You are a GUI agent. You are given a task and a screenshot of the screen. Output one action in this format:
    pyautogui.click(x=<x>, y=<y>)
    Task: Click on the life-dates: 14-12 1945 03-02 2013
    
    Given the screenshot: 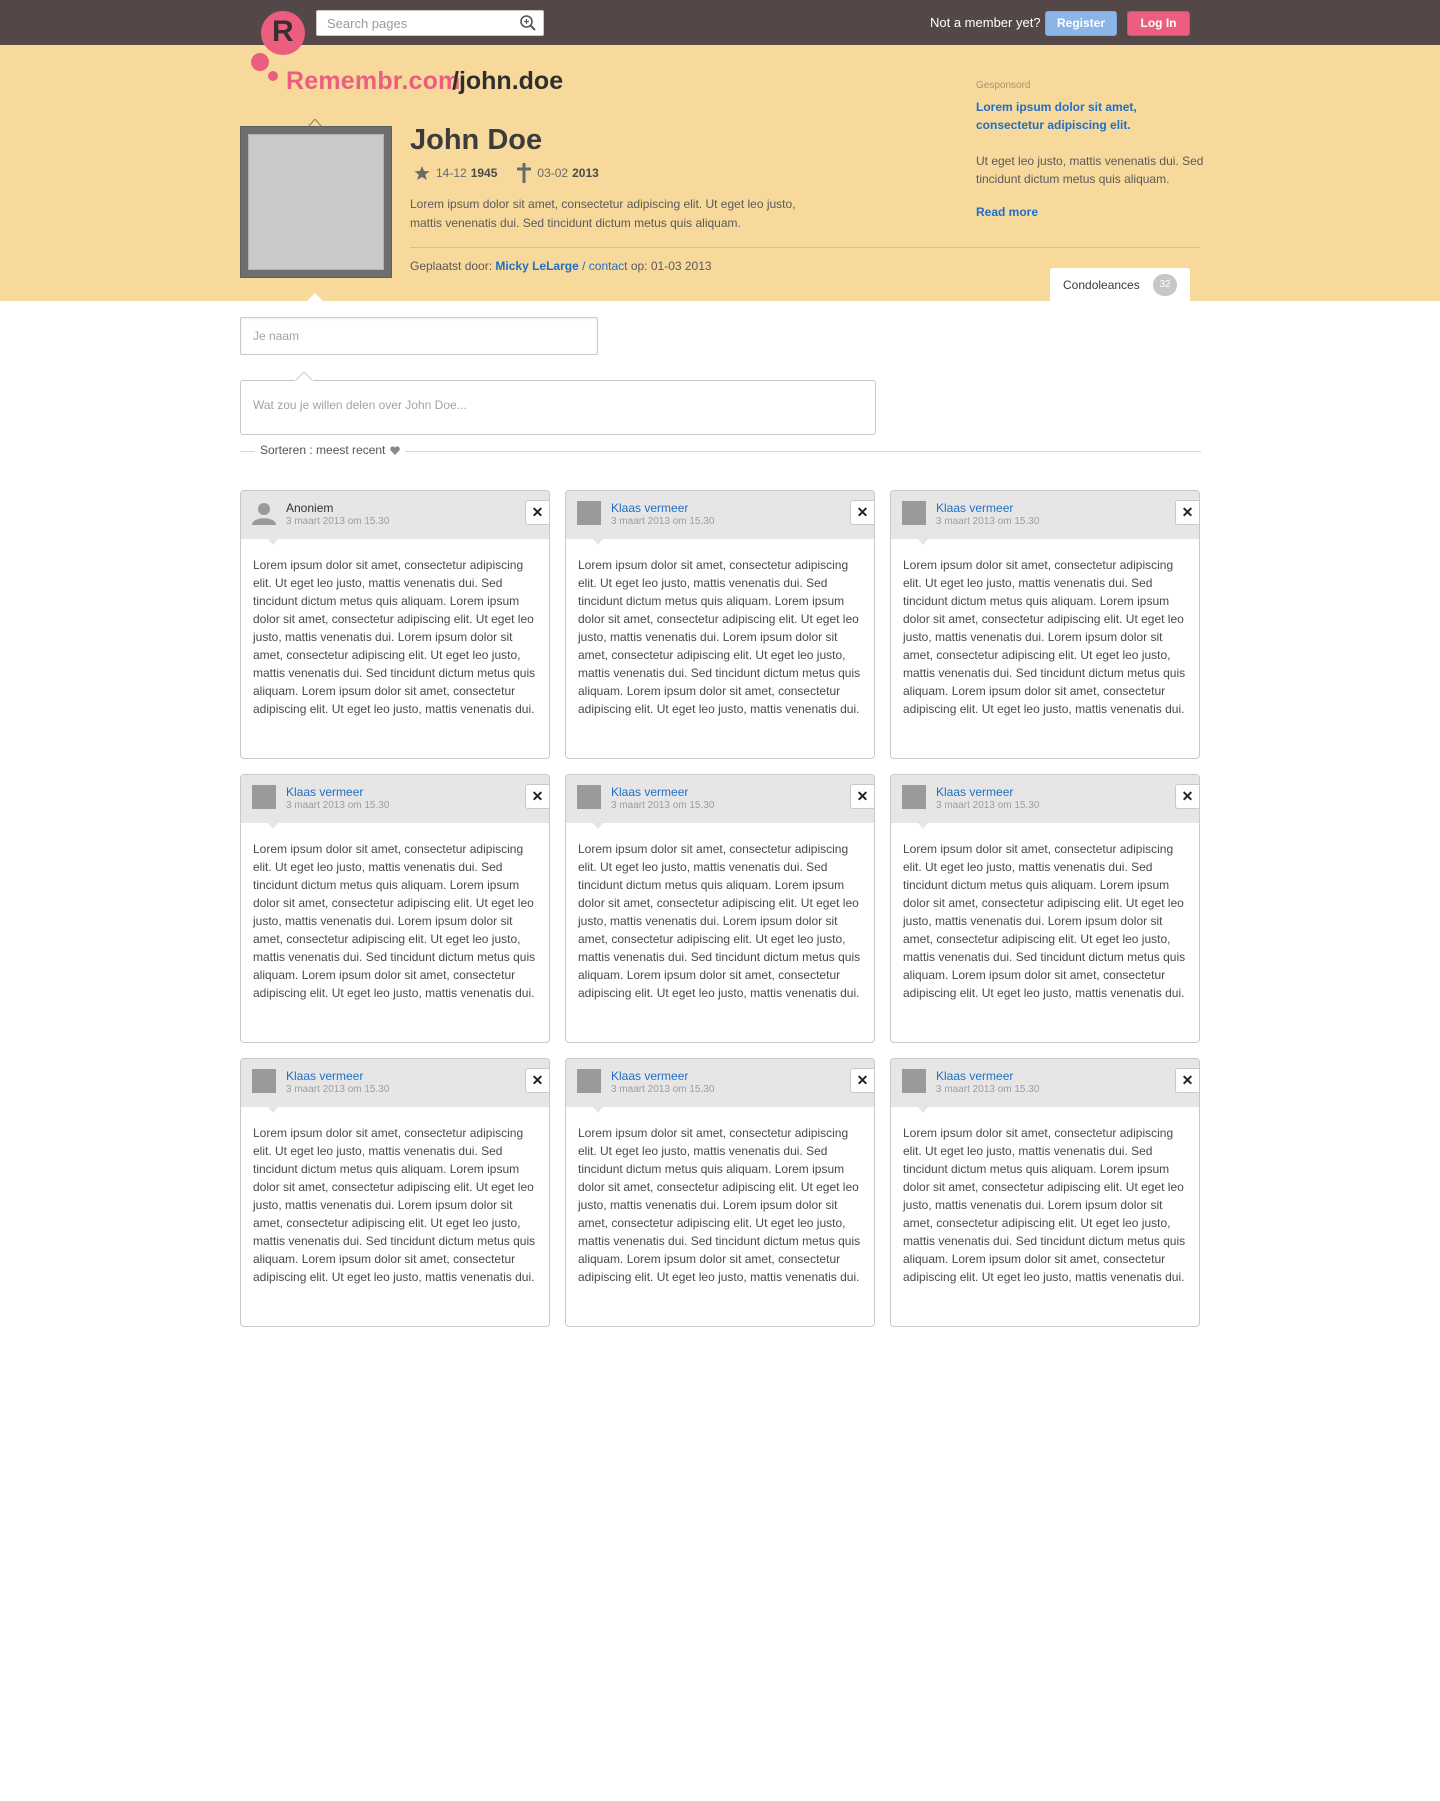 What is the action you would take?
    pyautogui.click(x=506, y=173)
    